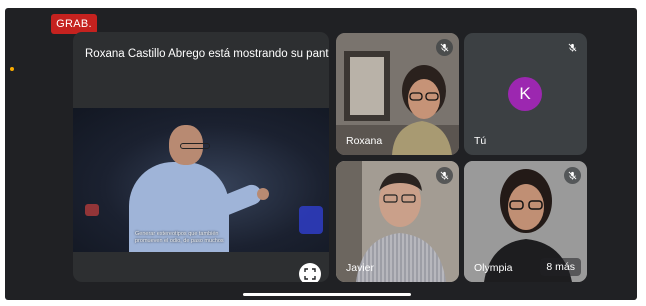 The width and height of the screenshot is (646, 306). I want to click on participant-name: Tú, so click(480, 141).